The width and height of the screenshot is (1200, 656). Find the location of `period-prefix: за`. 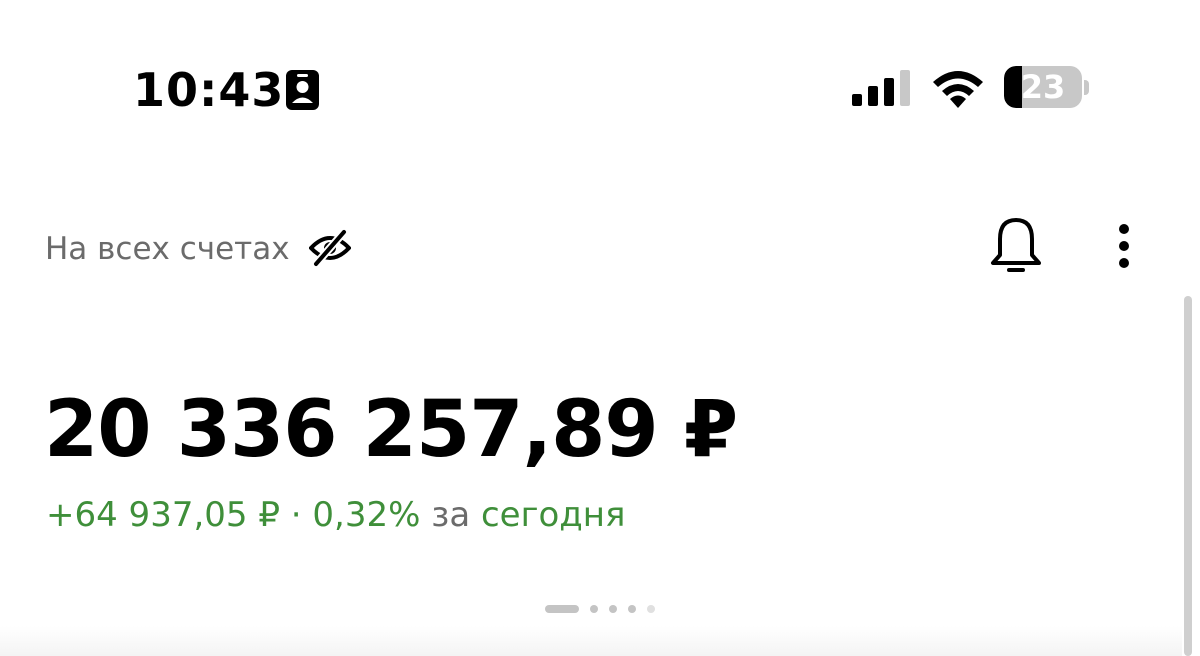

period-prefix: за is located at coordinates (451, 515).